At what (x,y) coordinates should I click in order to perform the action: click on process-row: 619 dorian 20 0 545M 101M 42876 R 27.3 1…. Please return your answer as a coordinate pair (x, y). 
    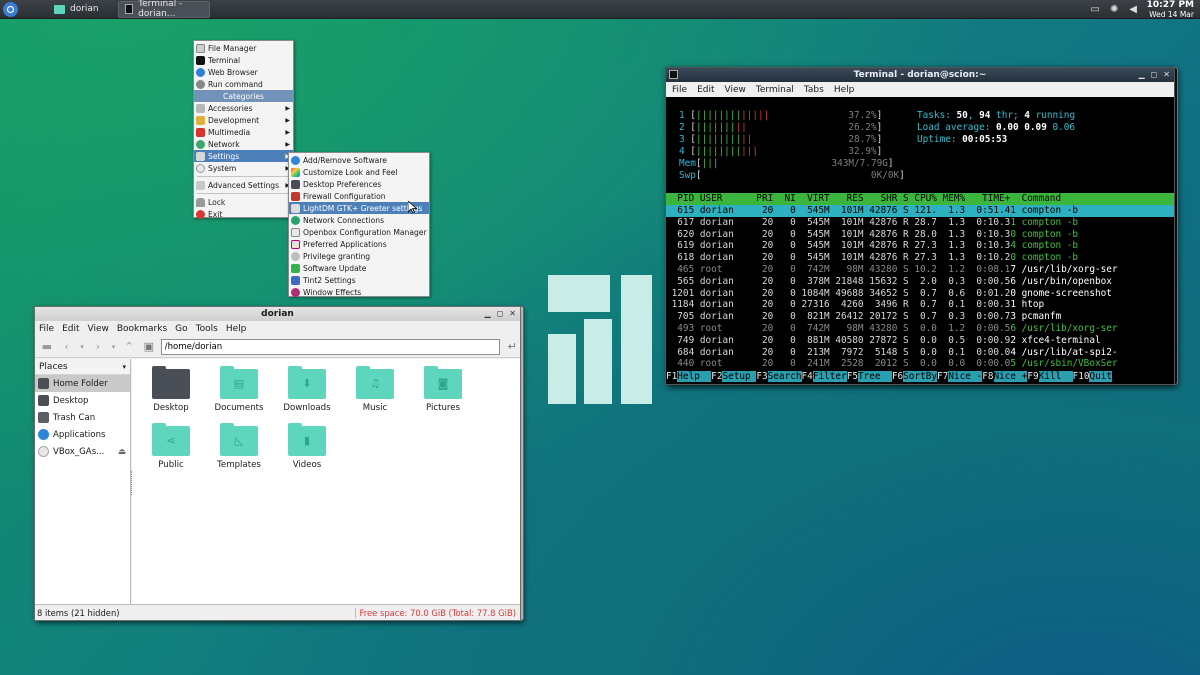
    Looking at the image, I should click on (872, 246).